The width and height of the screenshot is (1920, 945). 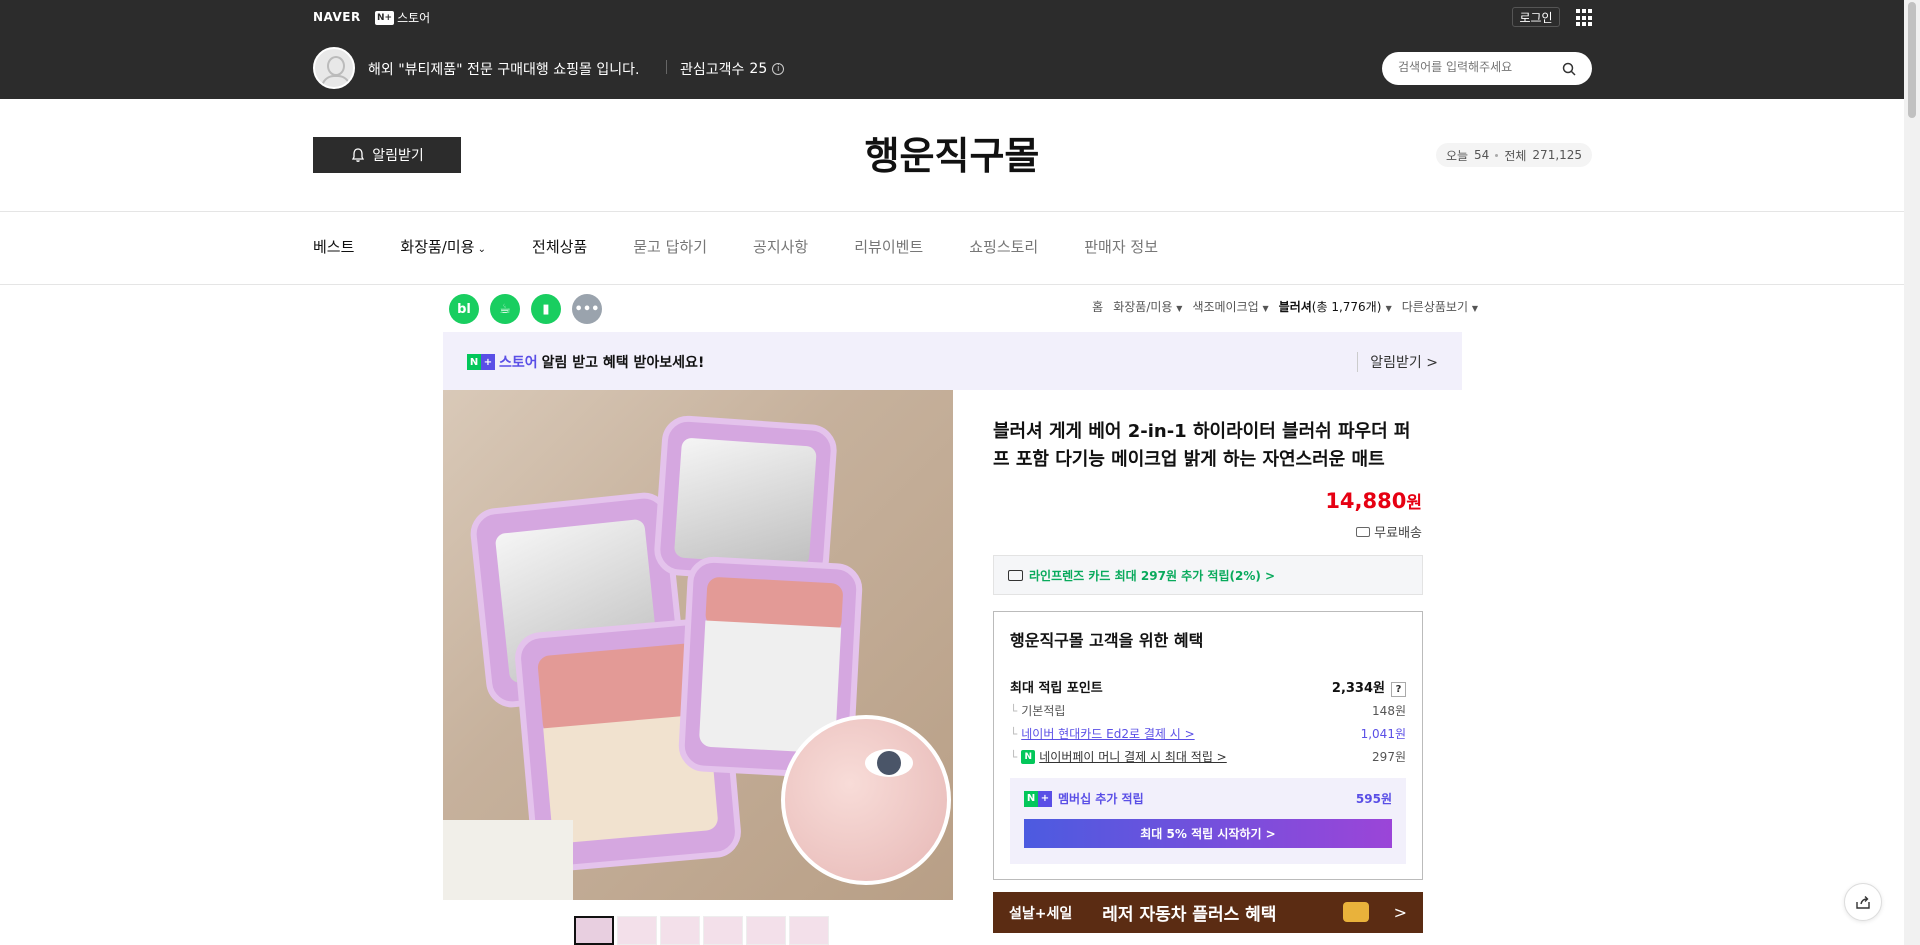 What do you see at coordinates (1585, 18) in the screenshot?
I see `apps-grid-icon` at bounding box center [1585, 18].